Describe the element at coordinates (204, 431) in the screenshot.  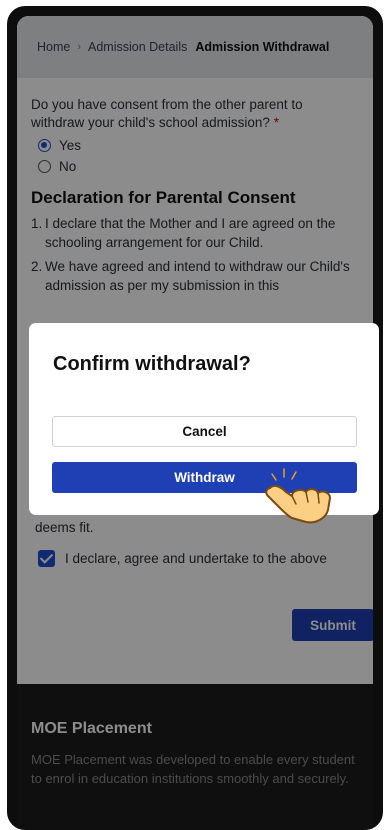
I see `cancel-button: Cancel` at that location.